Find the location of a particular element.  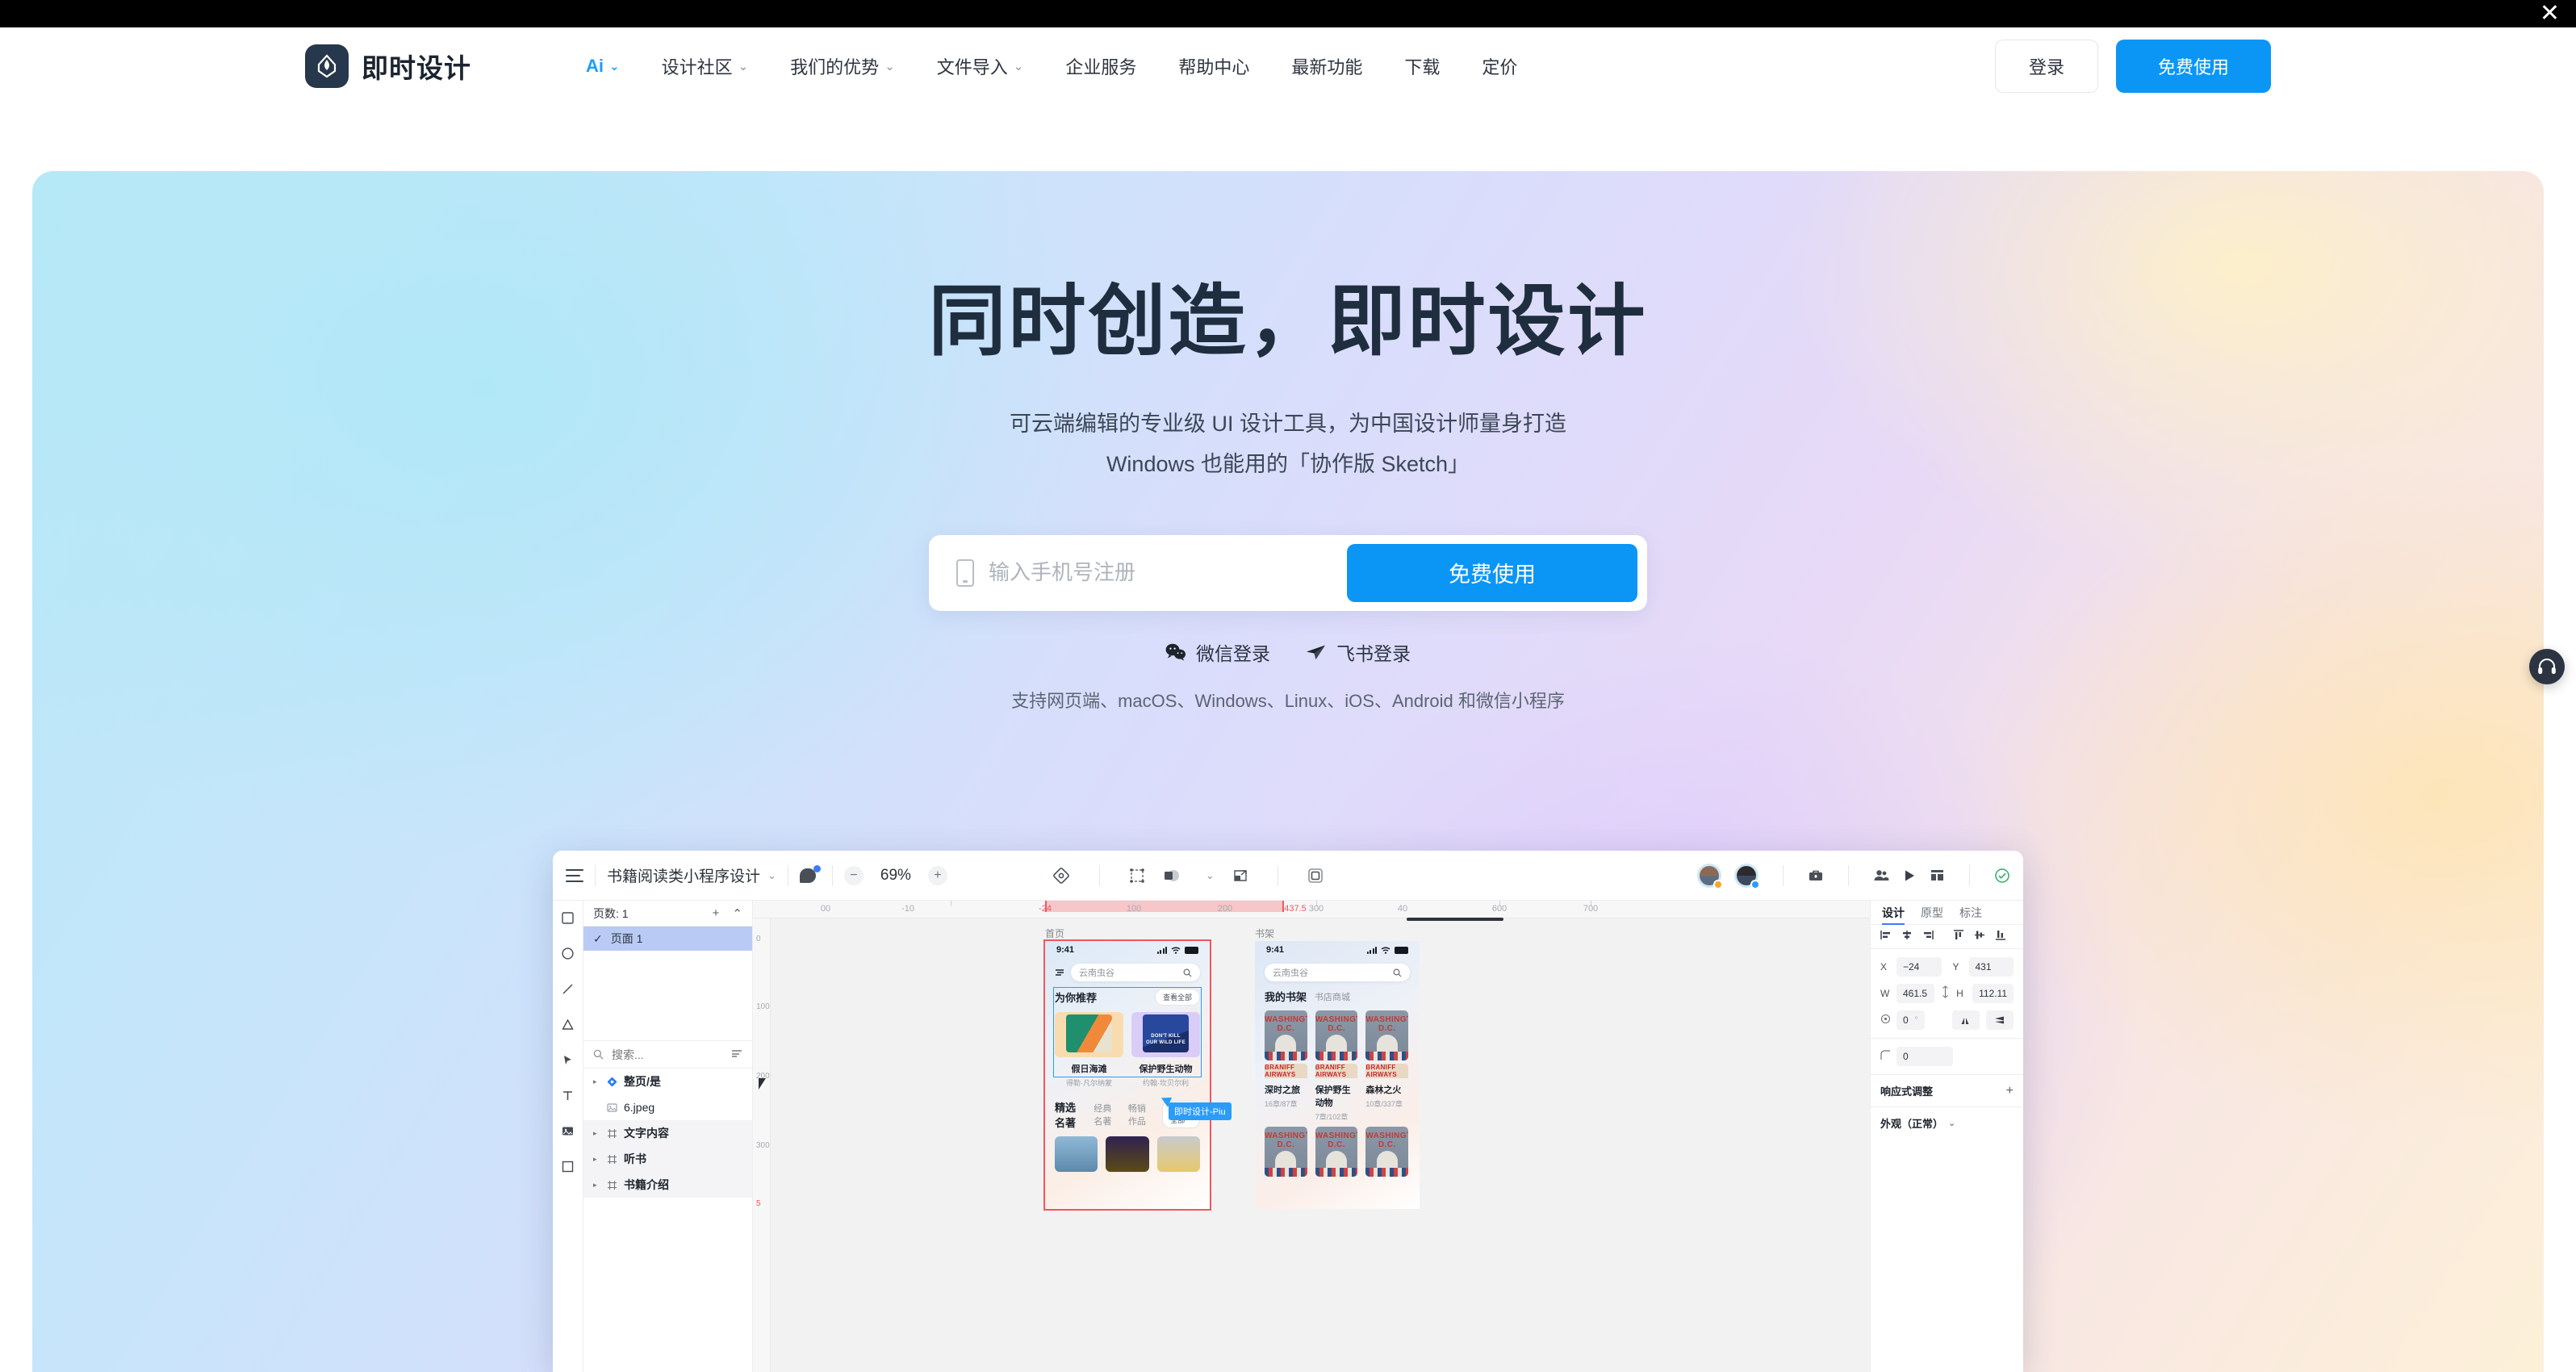

x-input: −24 is located at coordinates (1919, 967).